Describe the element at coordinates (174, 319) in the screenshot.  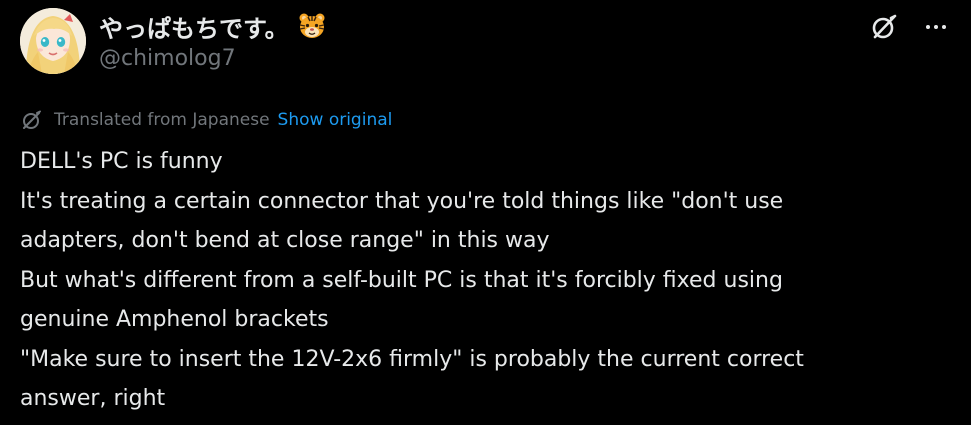
I see `post-body-line: genuine Amphenol brackets` at that location.